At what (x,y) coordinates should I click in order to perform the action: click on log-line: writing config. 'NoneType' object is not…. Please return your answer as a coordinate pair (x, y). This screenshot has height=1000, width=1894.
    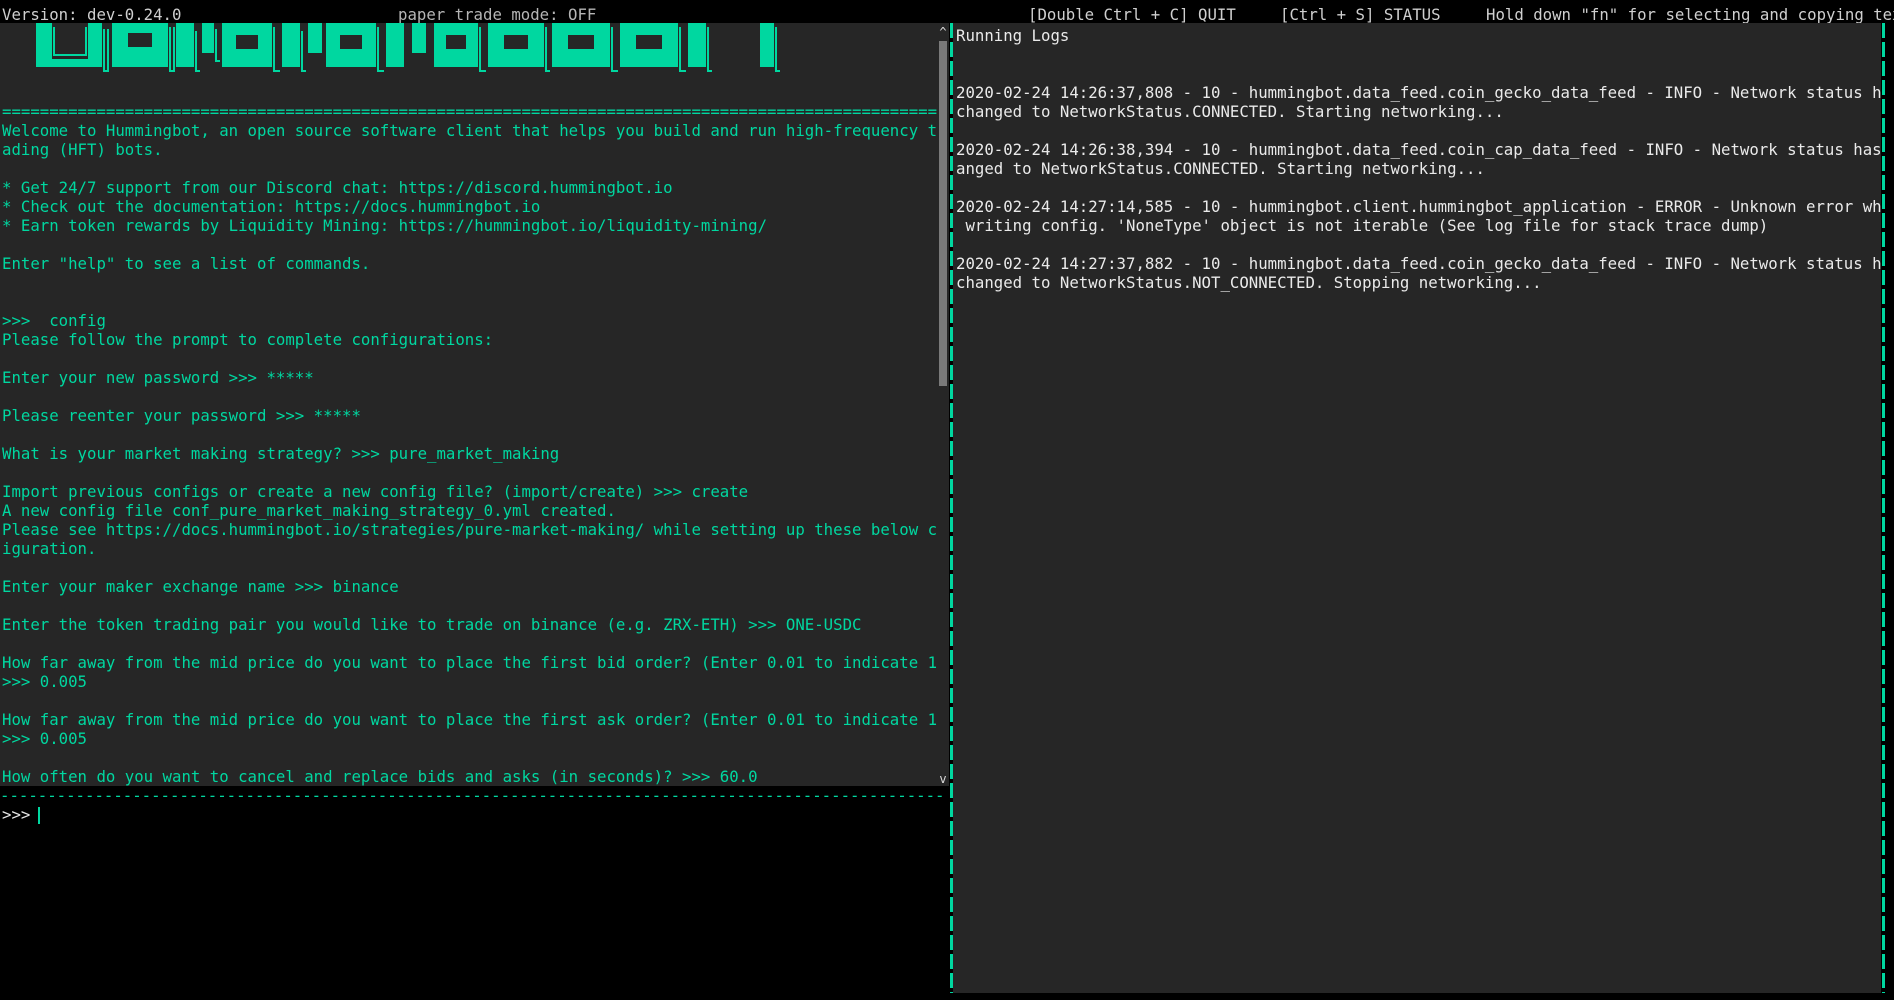
    Looking at the image, I should click on (1362, 225).